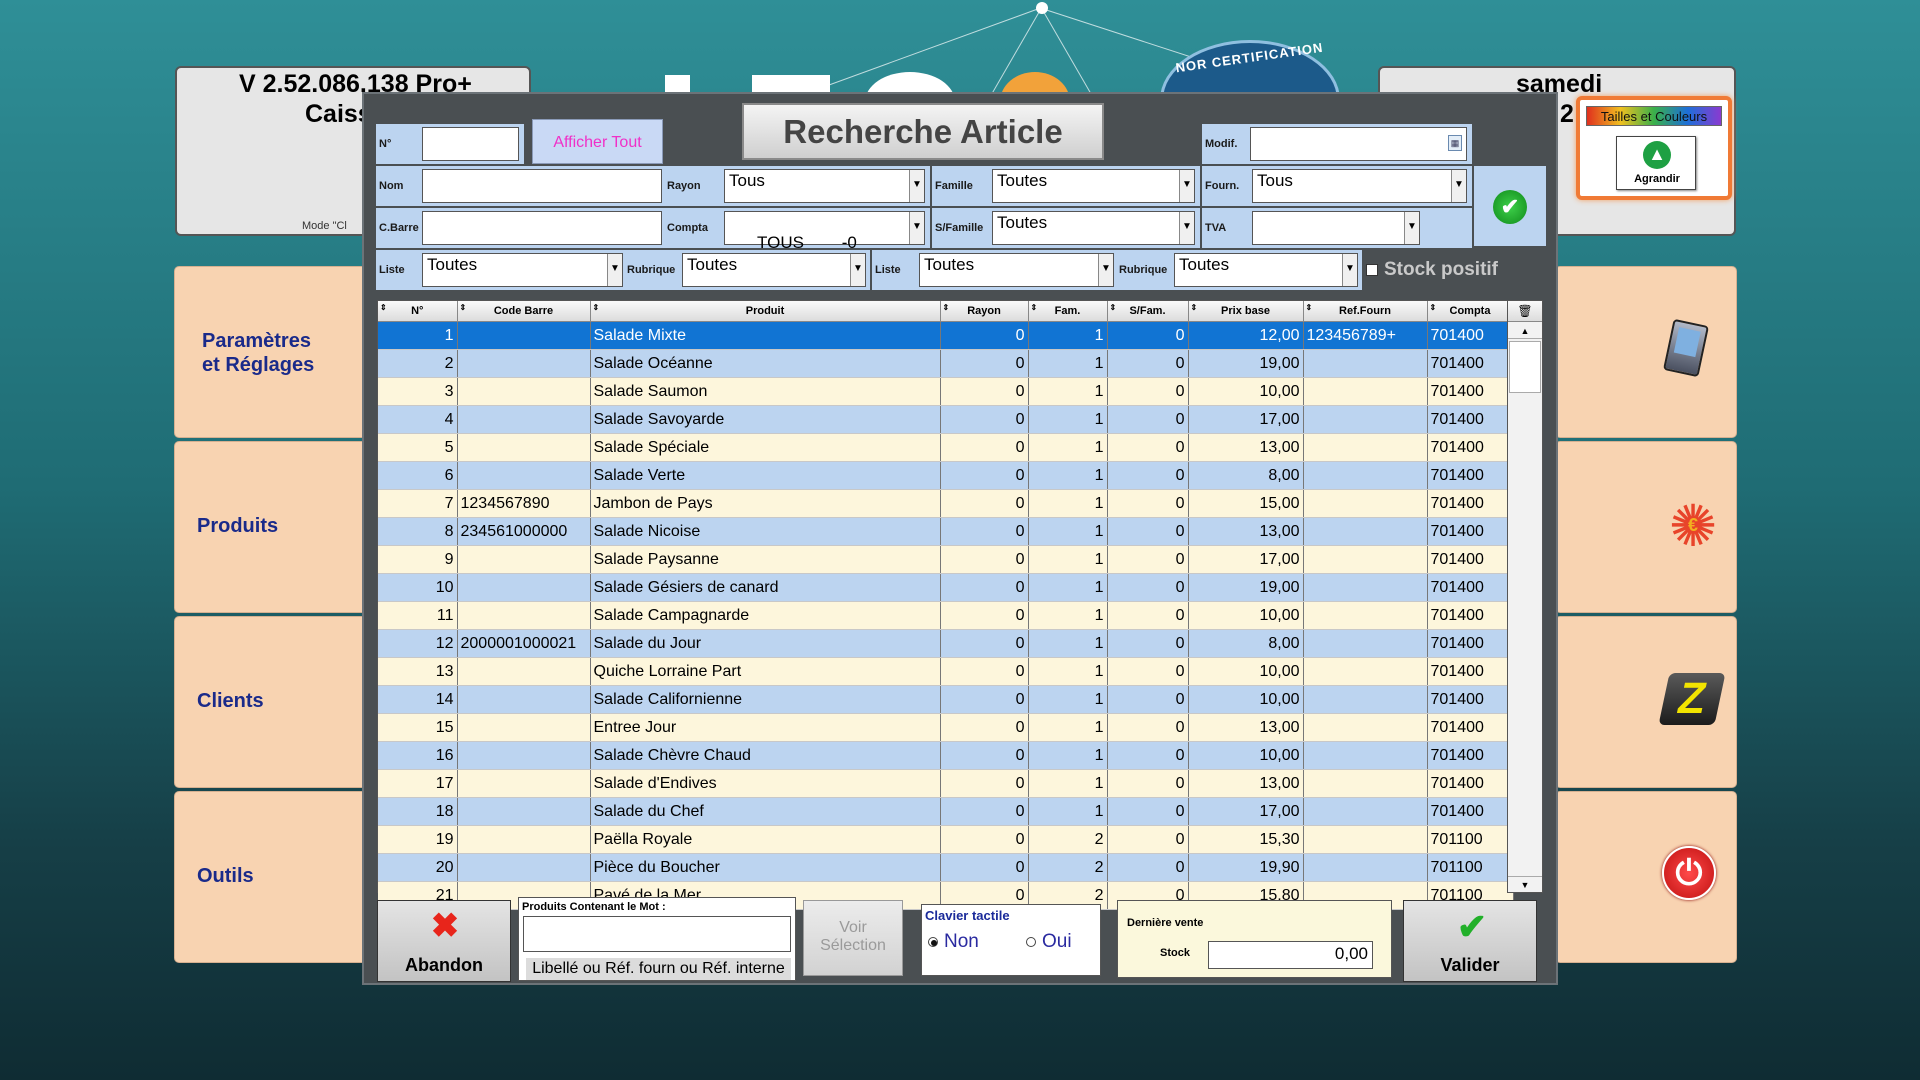 This screenshot has width=1920, height=1080. Describe the element at coordinates (1358, 144) in the screenshot. I see `modif-input: ▦` at that location.